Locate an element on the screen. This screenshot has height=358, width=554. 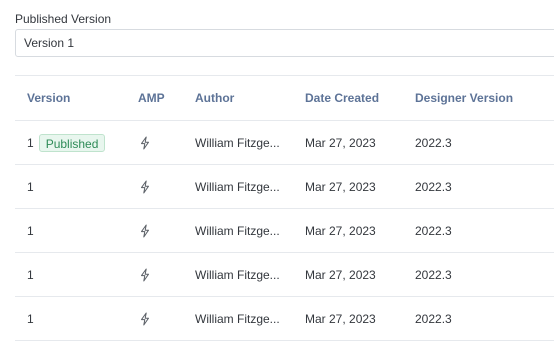
version-cell: 1 Published is located at coordinates (66, 142).